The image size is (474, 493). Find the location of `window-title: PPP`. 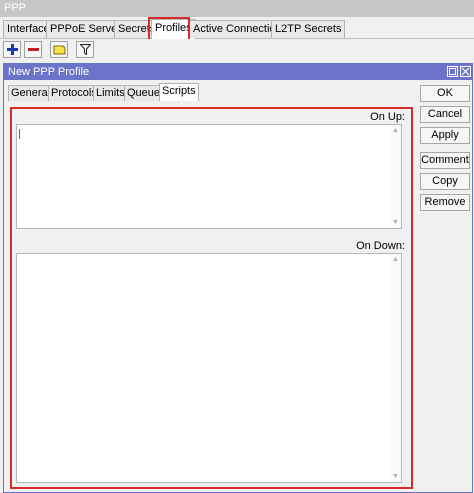

window-title: PPP is located at coordinates (15, 8).